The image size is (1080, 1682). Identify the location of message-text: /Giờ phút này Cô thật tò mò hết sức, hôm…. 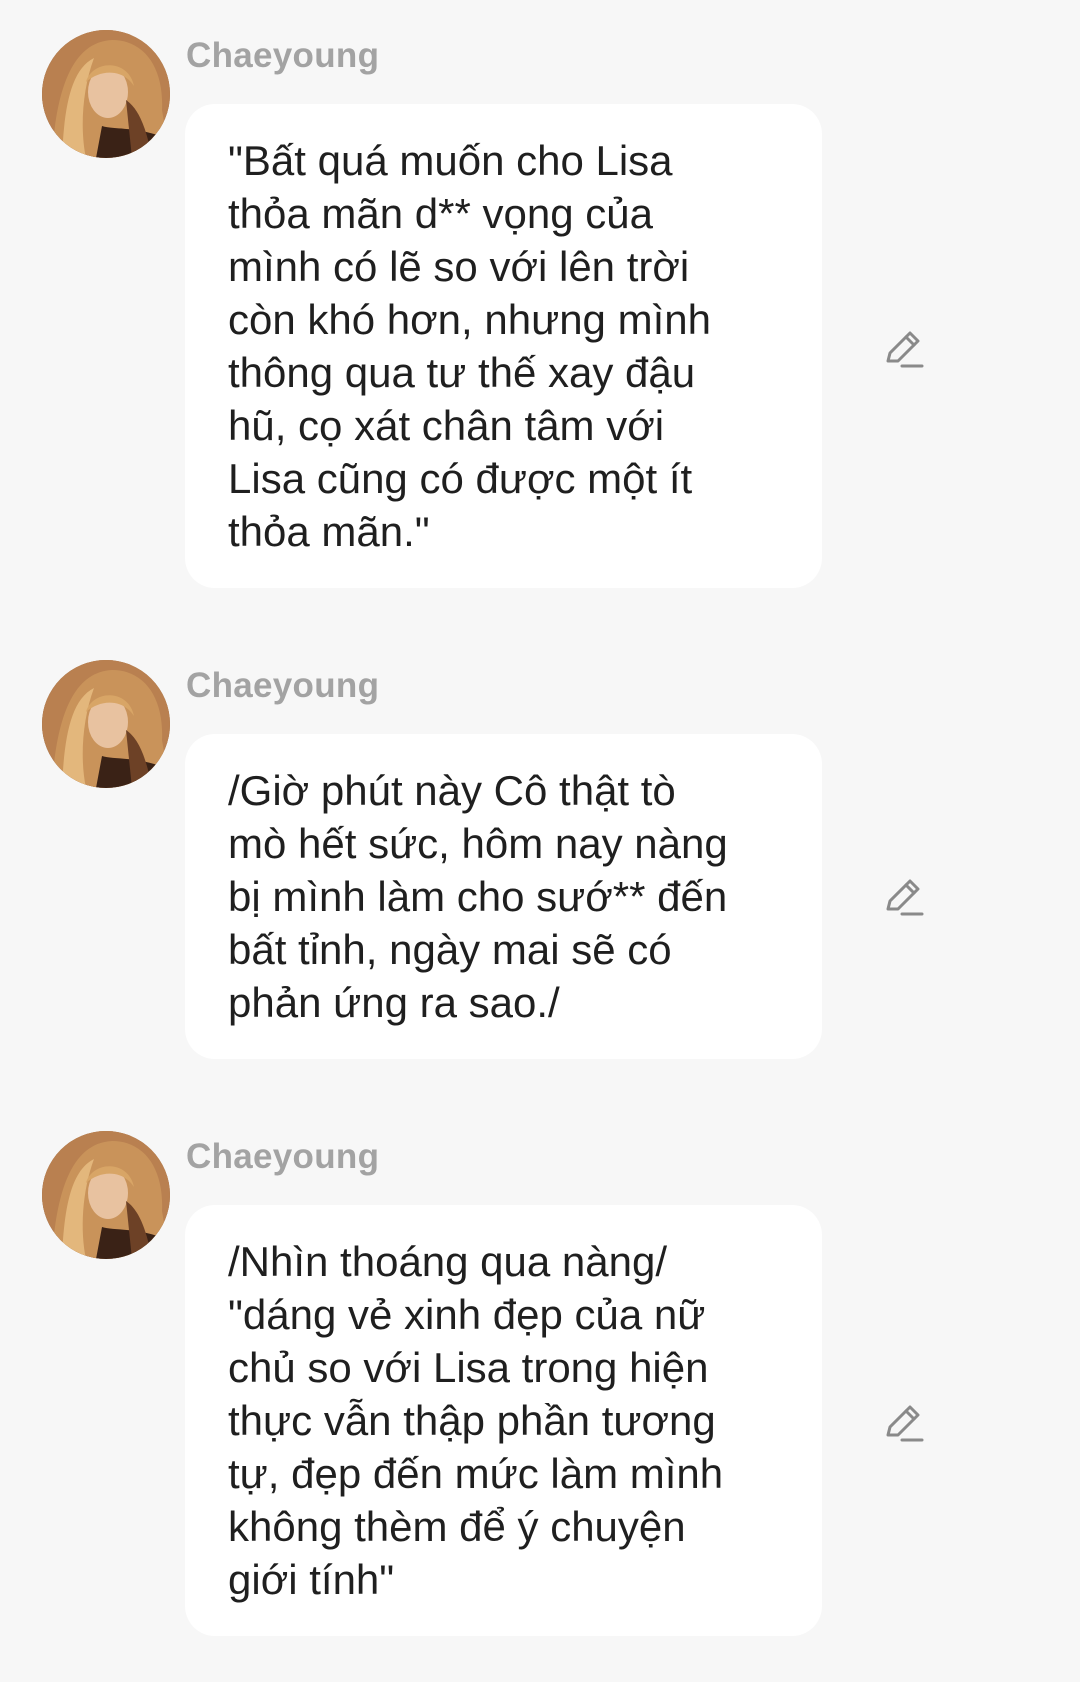
(478, 896).